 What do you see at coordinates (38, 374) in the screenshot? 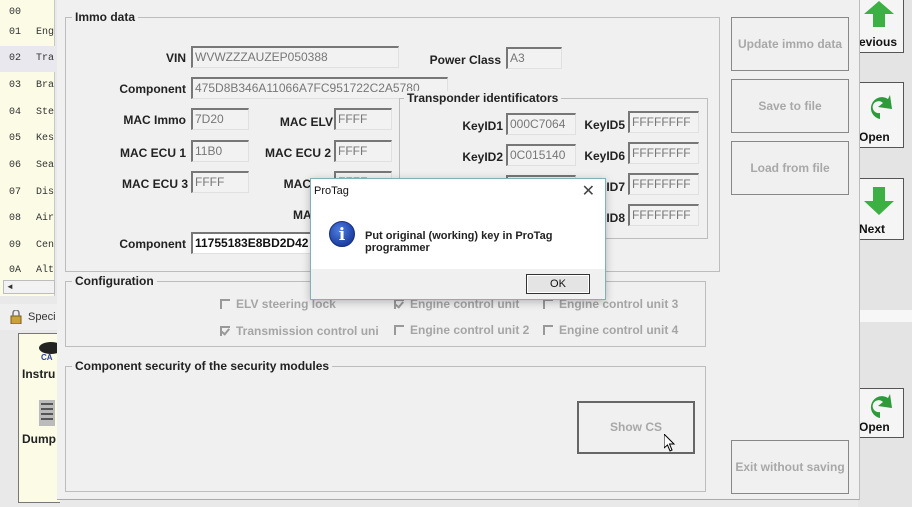
I see `instrument-item: Instru` at bounding box center [38, 374].